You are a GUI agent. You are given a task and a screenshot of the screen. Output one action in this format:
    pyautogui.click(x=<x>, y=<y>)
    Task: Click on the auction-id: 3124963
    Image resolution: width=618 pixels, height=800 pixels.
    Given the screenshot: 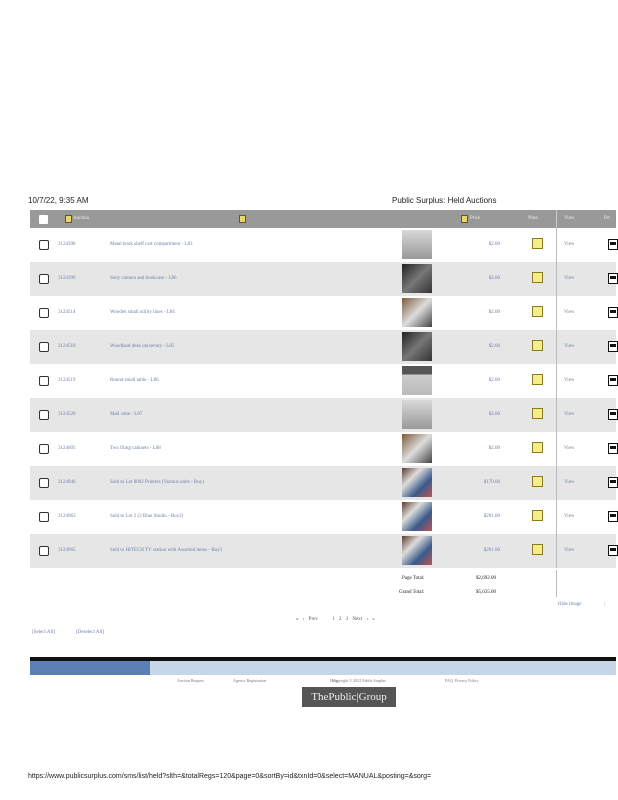 What is the action you would take?
    pyautogui.click(x=67, y=516)
    